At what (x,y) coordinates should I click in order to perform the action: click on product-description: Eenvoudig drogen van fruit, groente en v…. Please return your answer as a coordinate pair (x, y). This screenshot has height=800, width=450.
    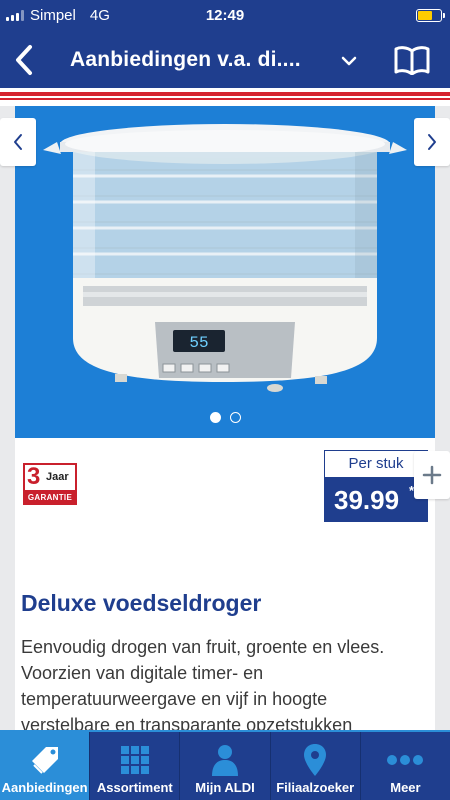
    Looking at the image, I should click on (203, 683).